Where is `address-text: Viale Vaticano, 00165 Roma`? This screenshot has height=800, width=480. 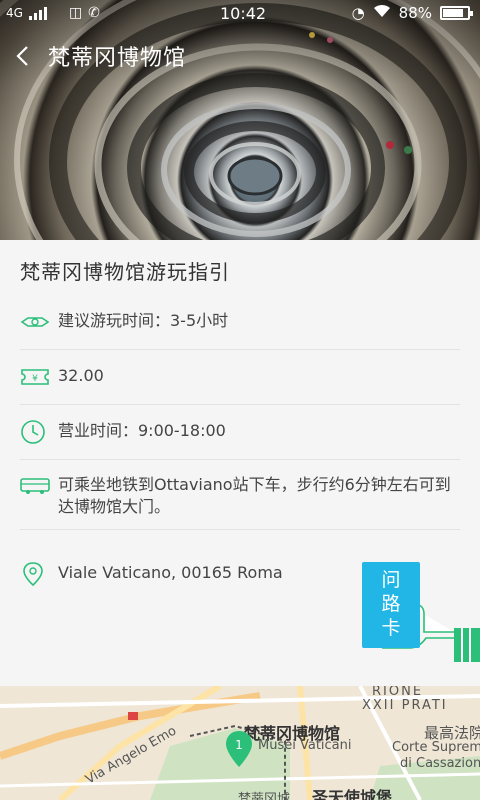 address-text: Viale Vaticano, 00165 Roma is located at coordinates (170, 572).